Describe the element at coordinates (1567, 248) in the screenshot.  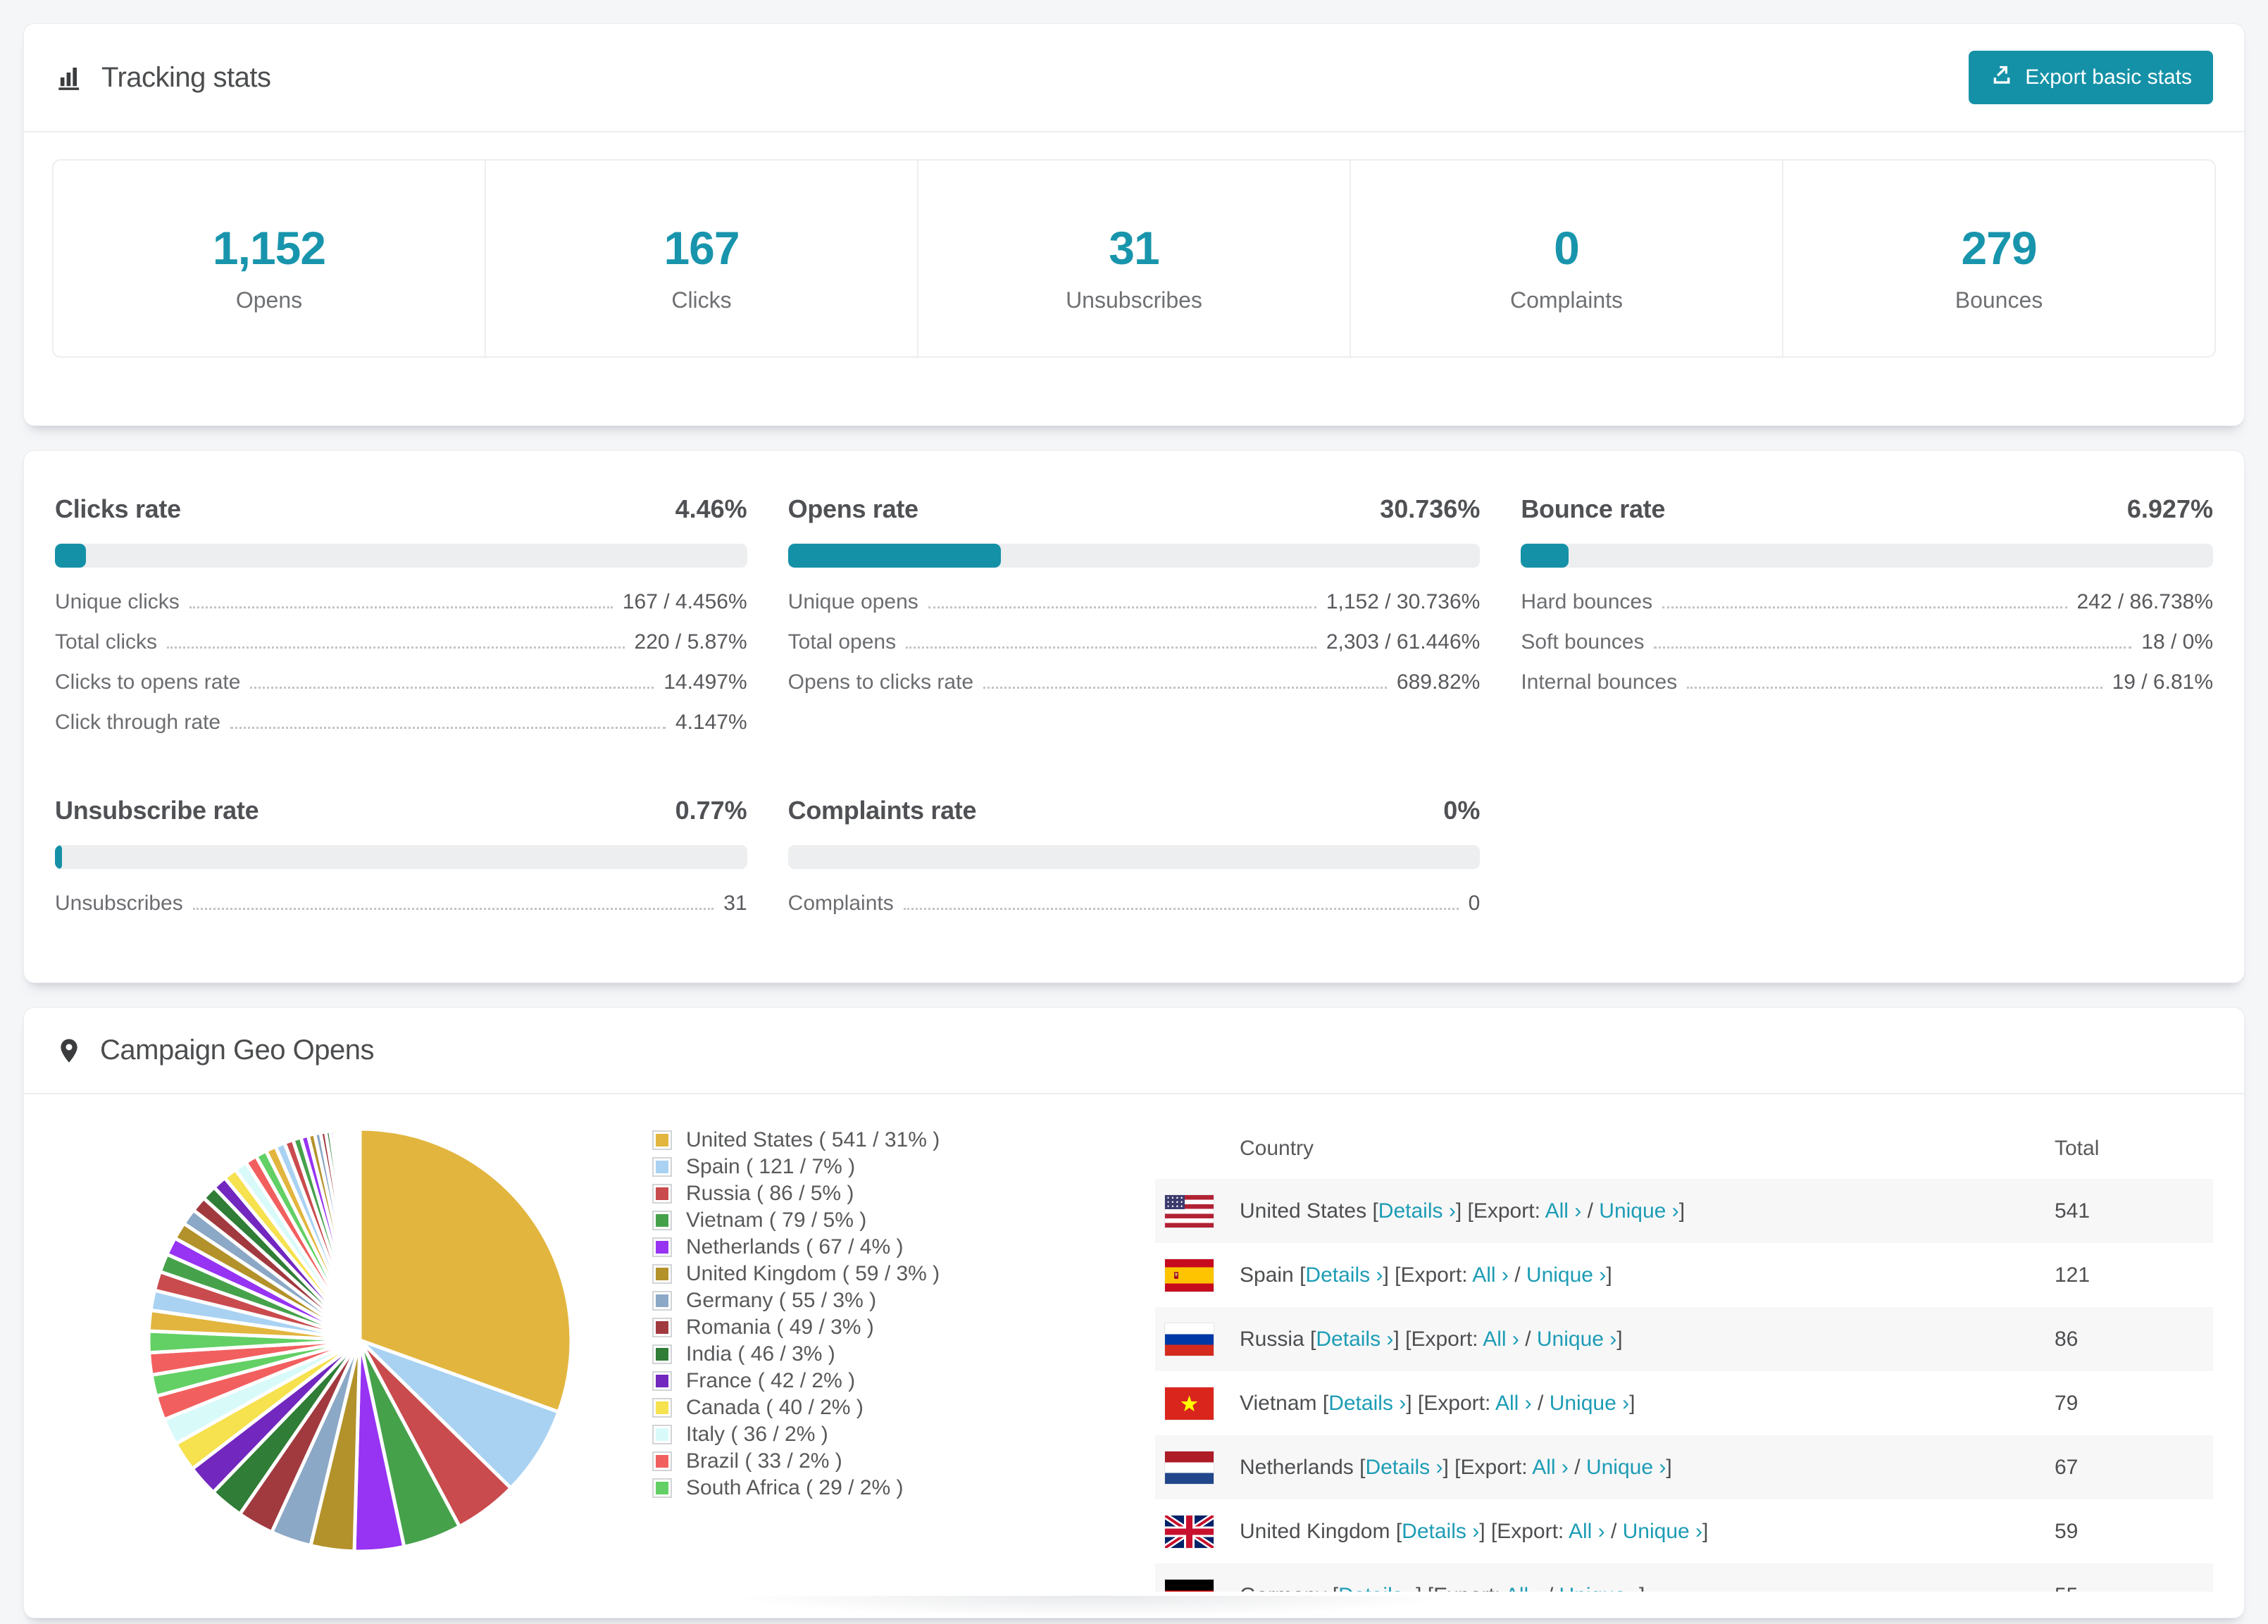
I see `stat-value: 0` at that location.